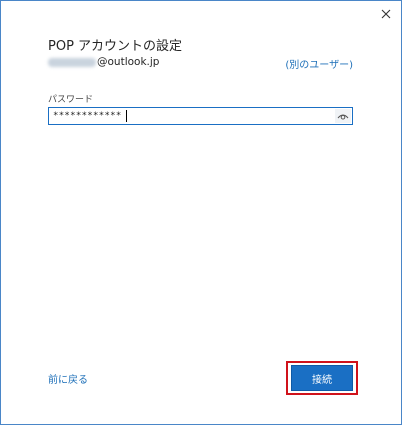 This screenshot has height=425, width=402. Describe the element at coordinates (200, 63) in the screenshot. I see `account-row: @outlook.jp (別のユーザー)` at that location.